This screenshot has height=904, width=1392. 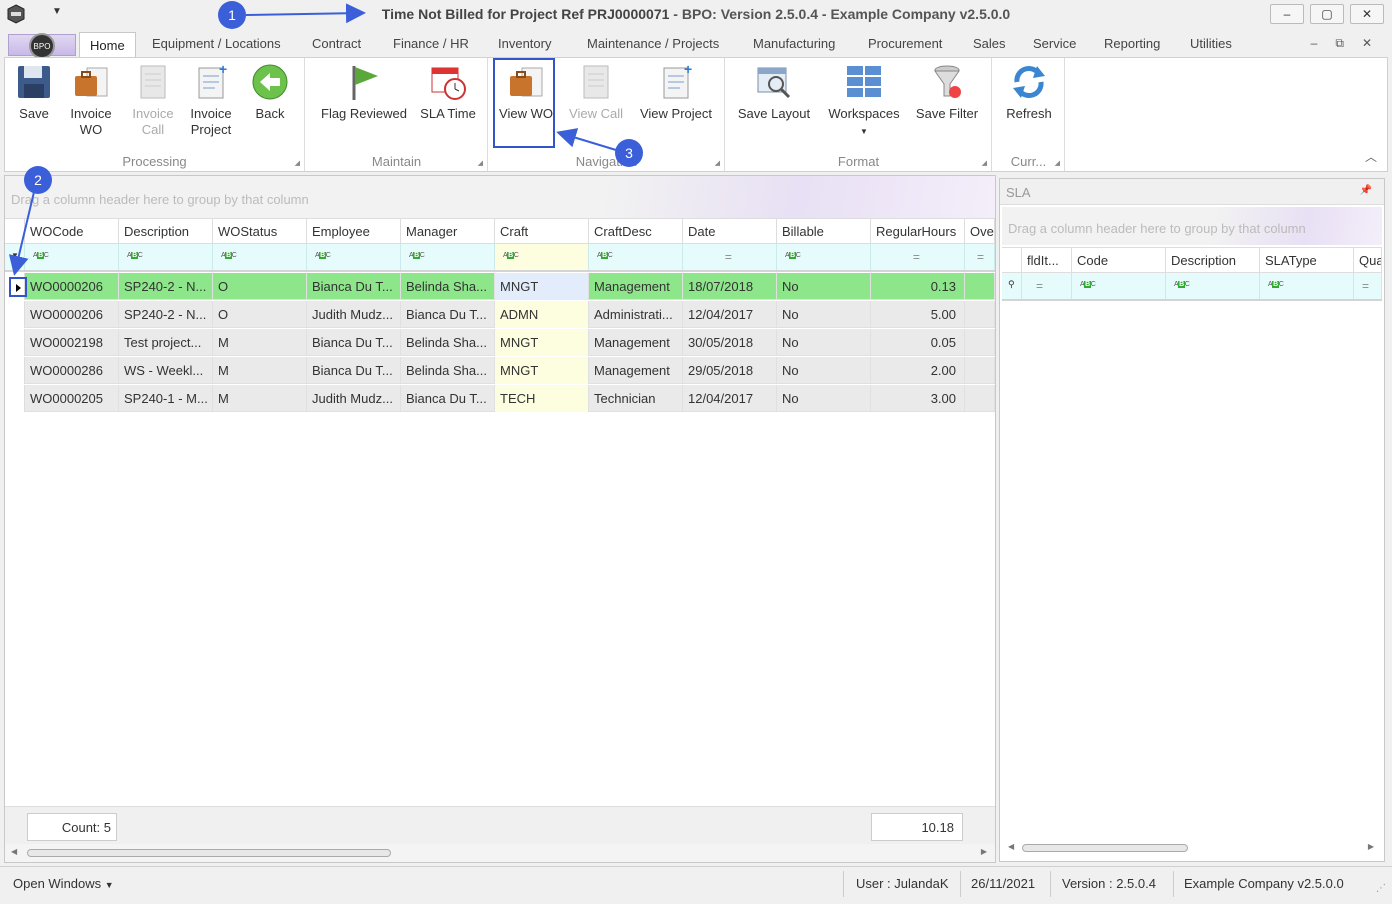 What do you see at coordinates (905, 43) in the screenshot?
I see `tab-procurement: Procurement` at bounding box center [905, 43].